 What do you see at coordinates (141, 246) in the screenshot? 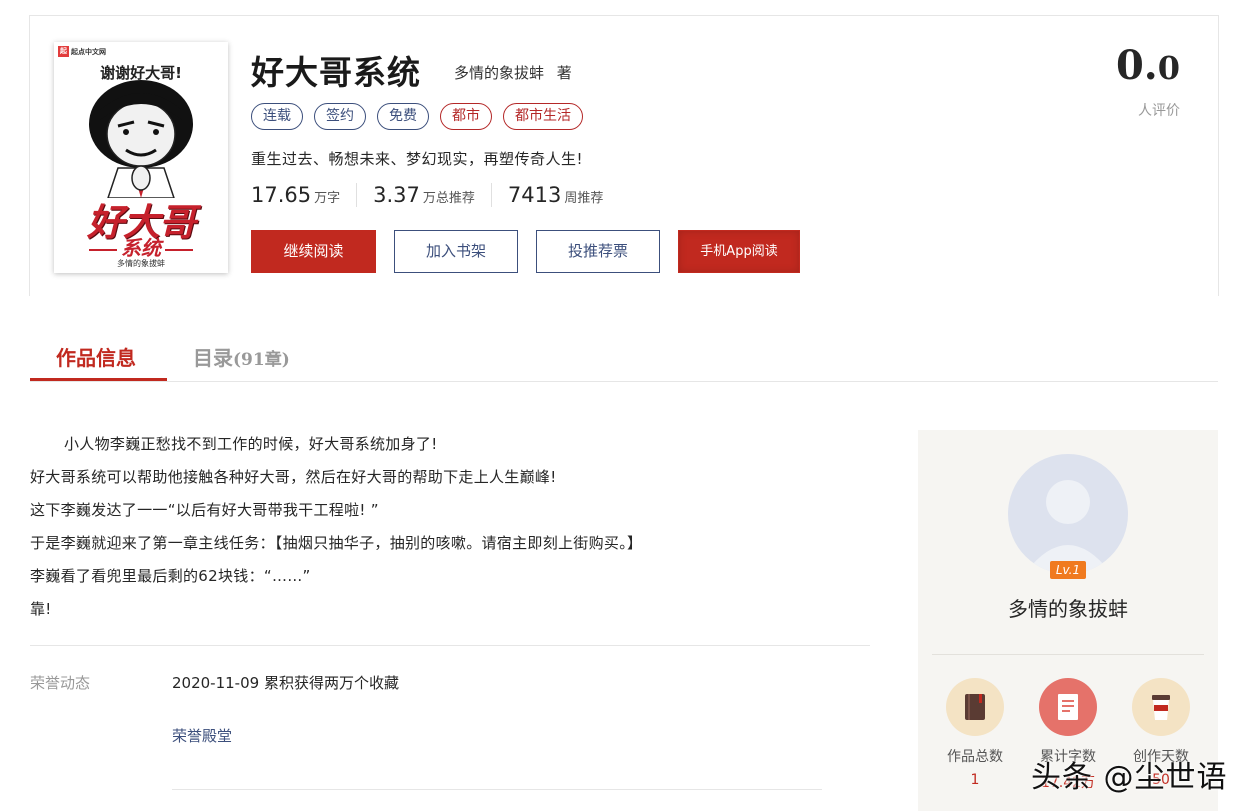
I see `cover-subtitle: 系统` at bounding box center [141, 246].